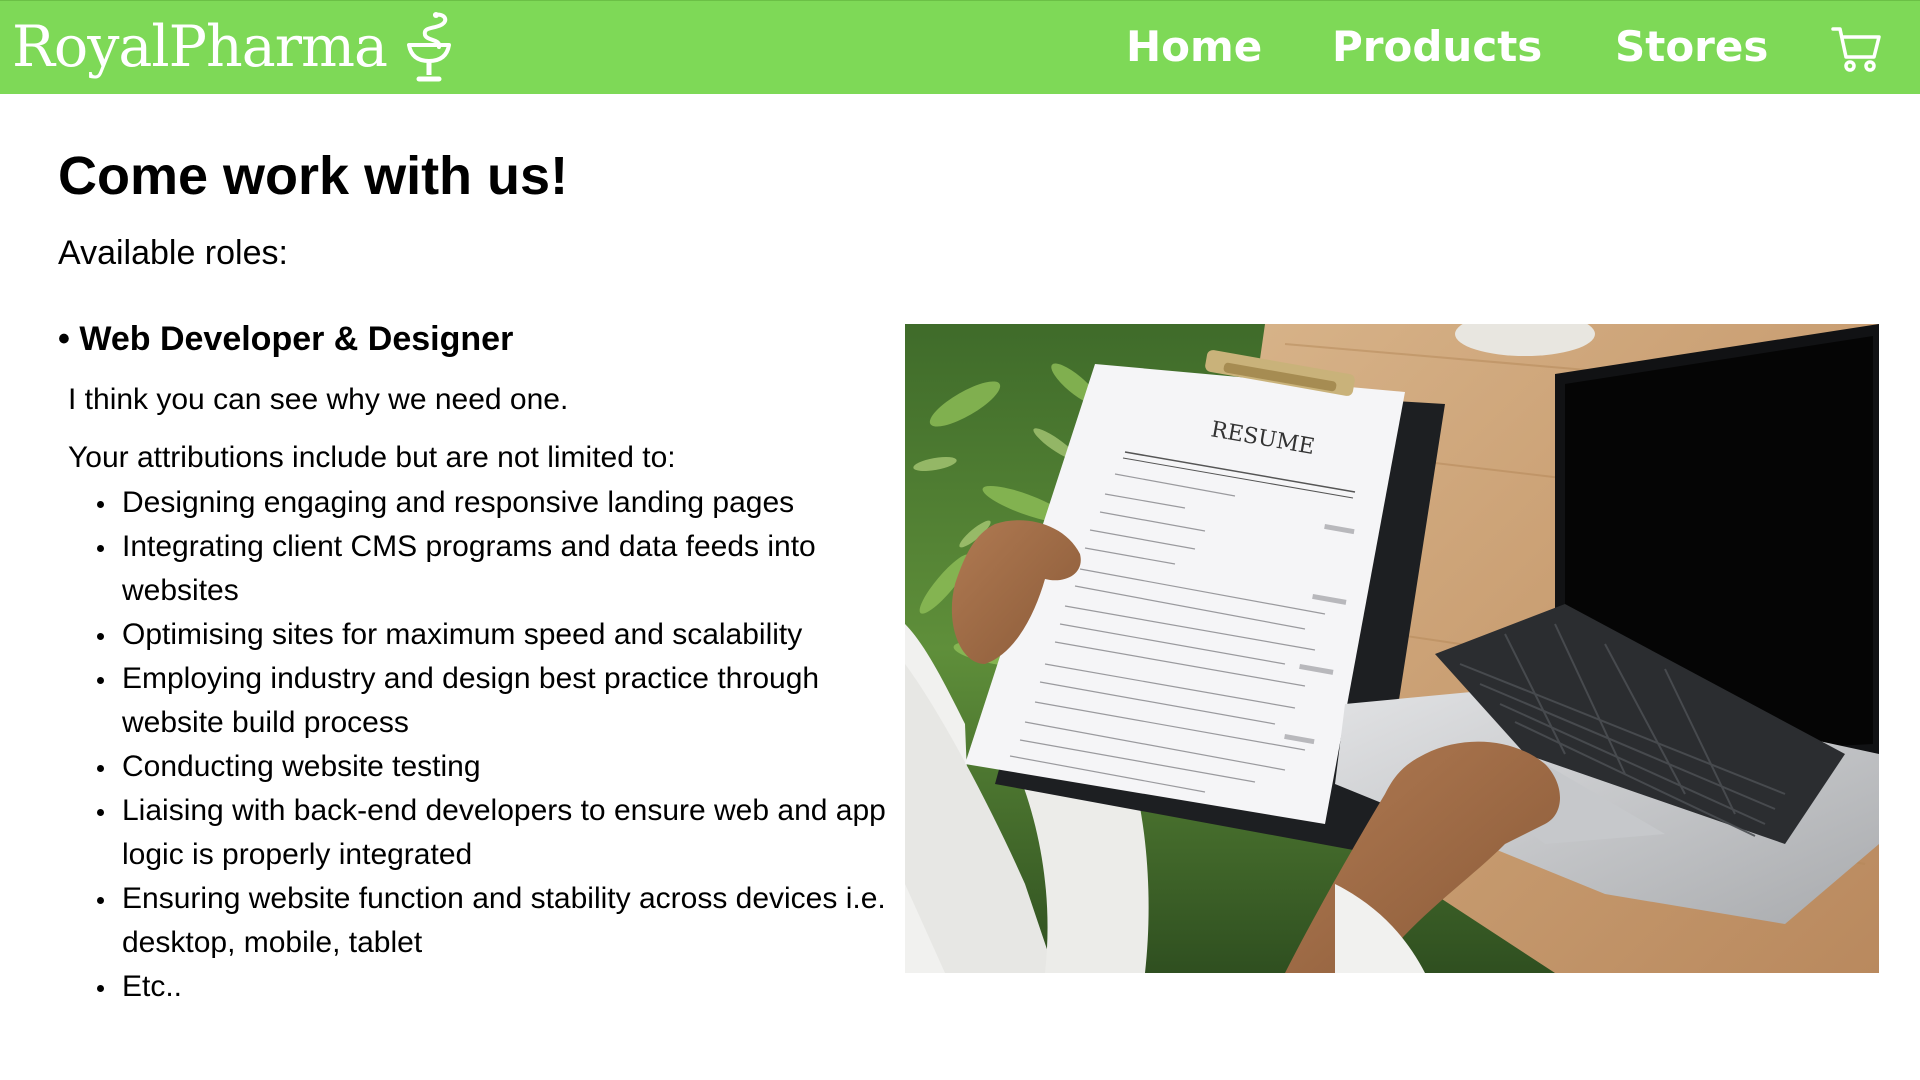  What do you see at coordinates (318, 399) in the screenshot?
I see `role-intro: I think you can see why we need one.` at bounding box center [318, 399].